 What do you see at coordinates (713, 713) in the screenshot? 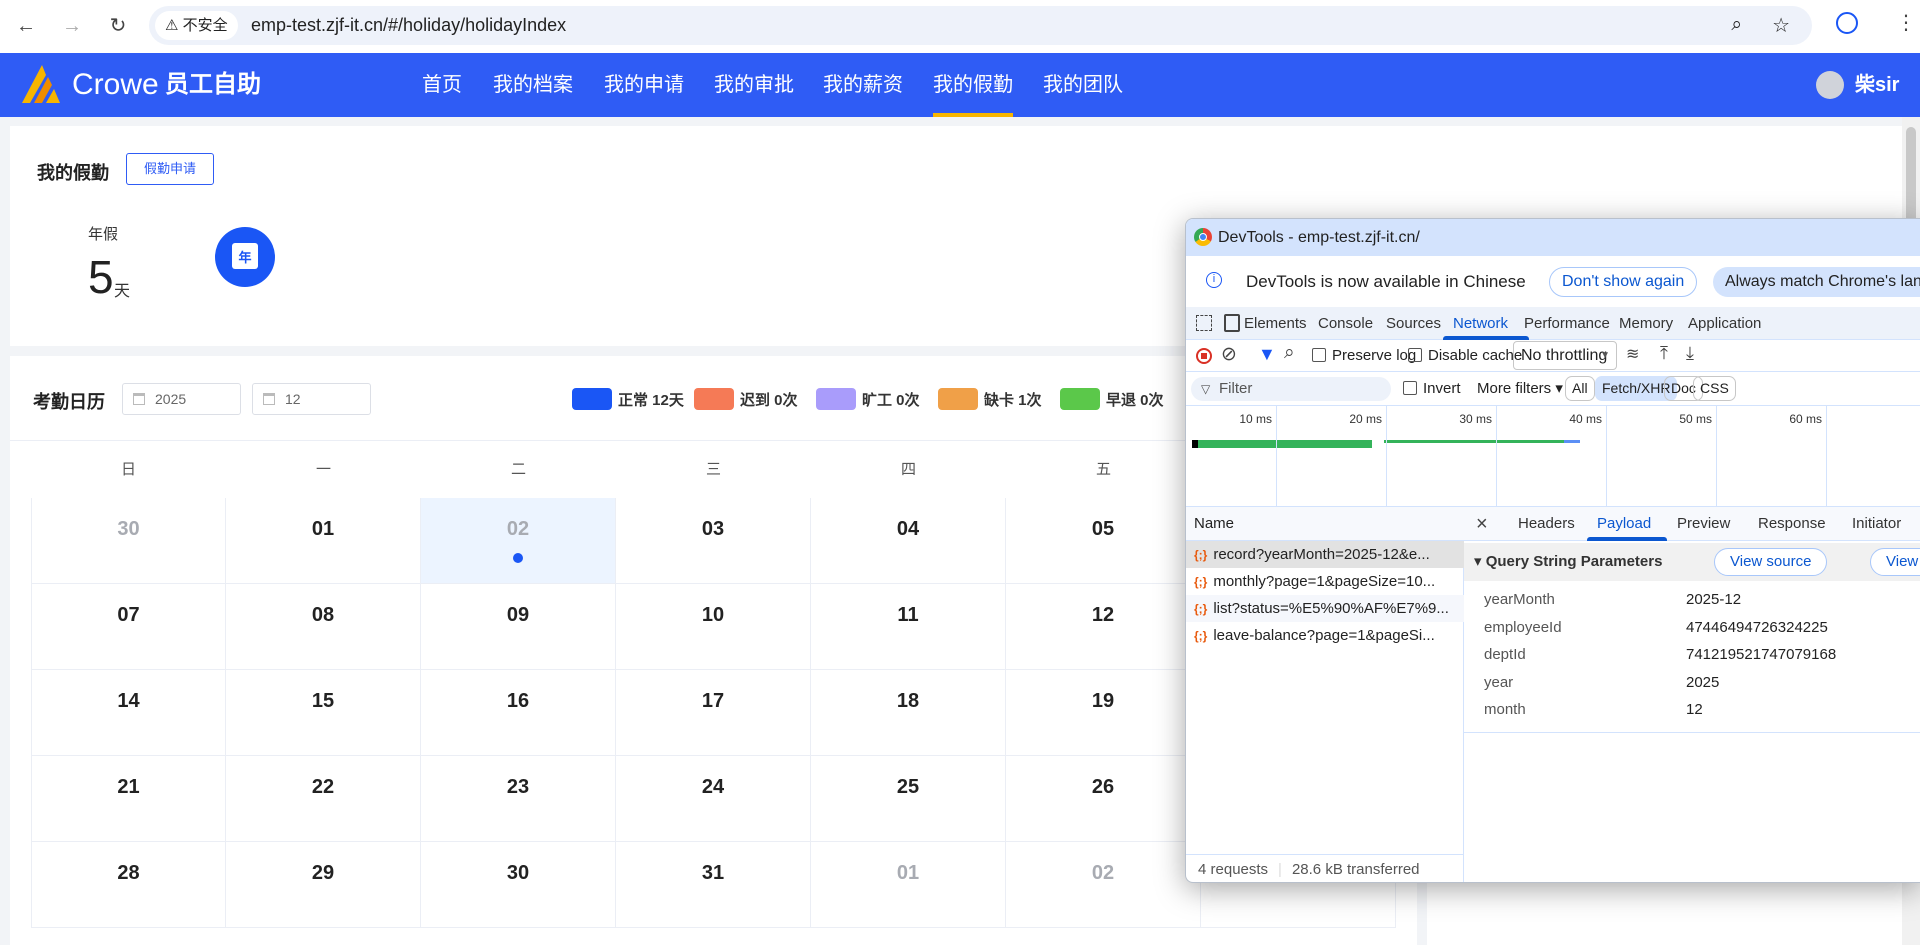
I see `calendar-day: 17` at bounding box center [713, 713].